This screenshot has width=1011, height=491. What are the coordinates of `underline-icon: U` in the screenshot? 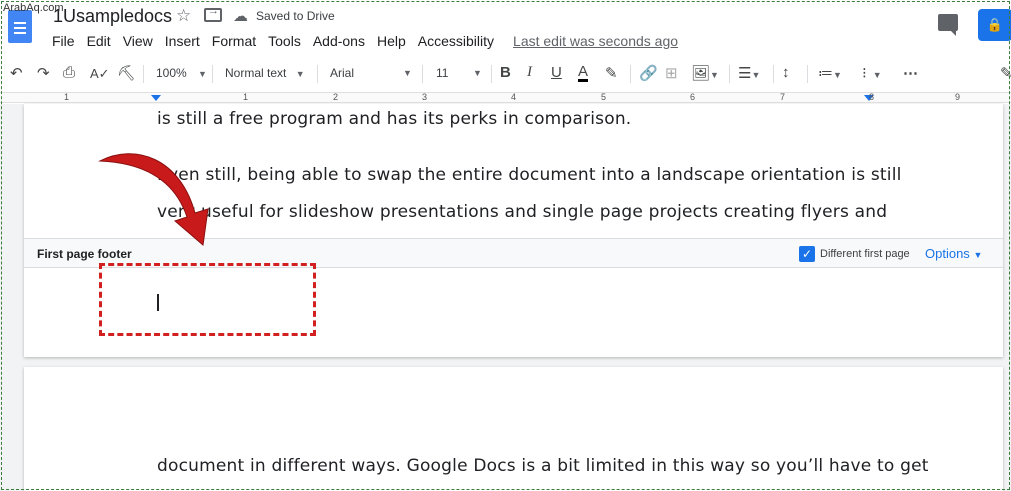 It's located at (556, 72).